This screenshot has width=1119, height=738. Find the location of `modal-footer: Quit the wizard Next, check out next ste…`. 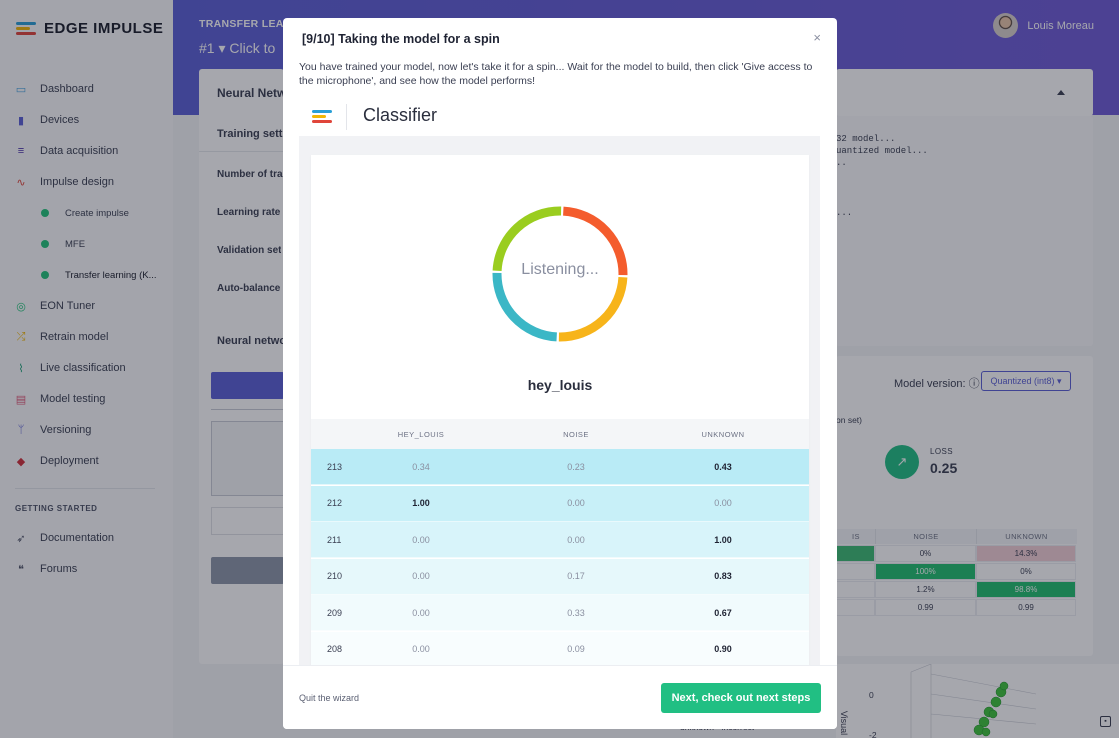

modal-footer: Quit the wizard Next, check out next ste… is located at coordinates (560, 697).